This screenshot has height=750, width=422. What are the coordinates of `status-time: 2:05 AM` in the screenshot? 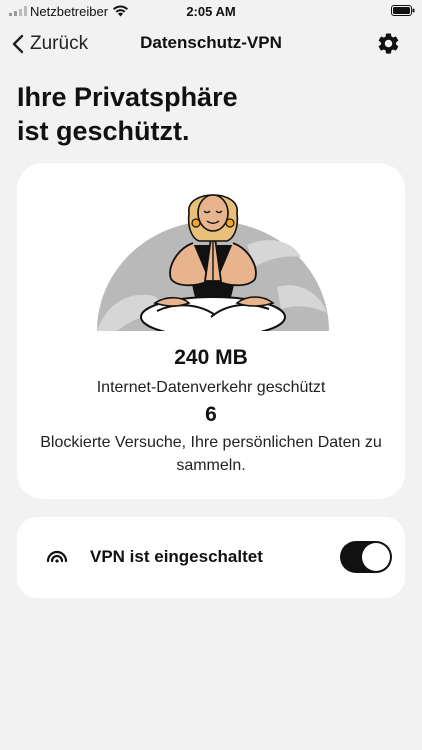 It's located at (211, 11).